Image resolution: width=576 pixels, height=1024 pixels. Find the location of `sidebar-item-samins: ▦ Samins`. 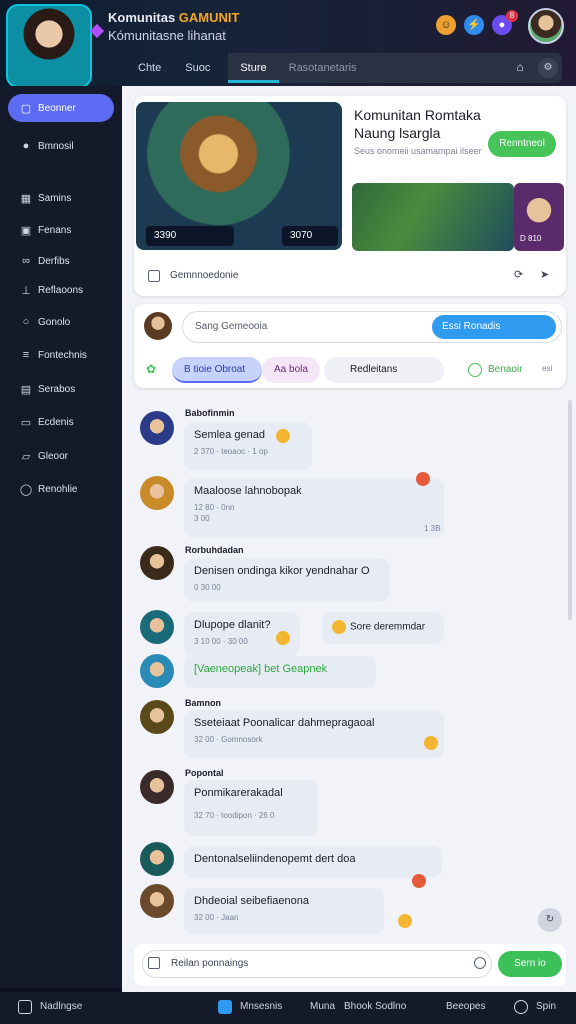

sidebar-item-samins: ▦ Samins is located at coordinates (61, 198).